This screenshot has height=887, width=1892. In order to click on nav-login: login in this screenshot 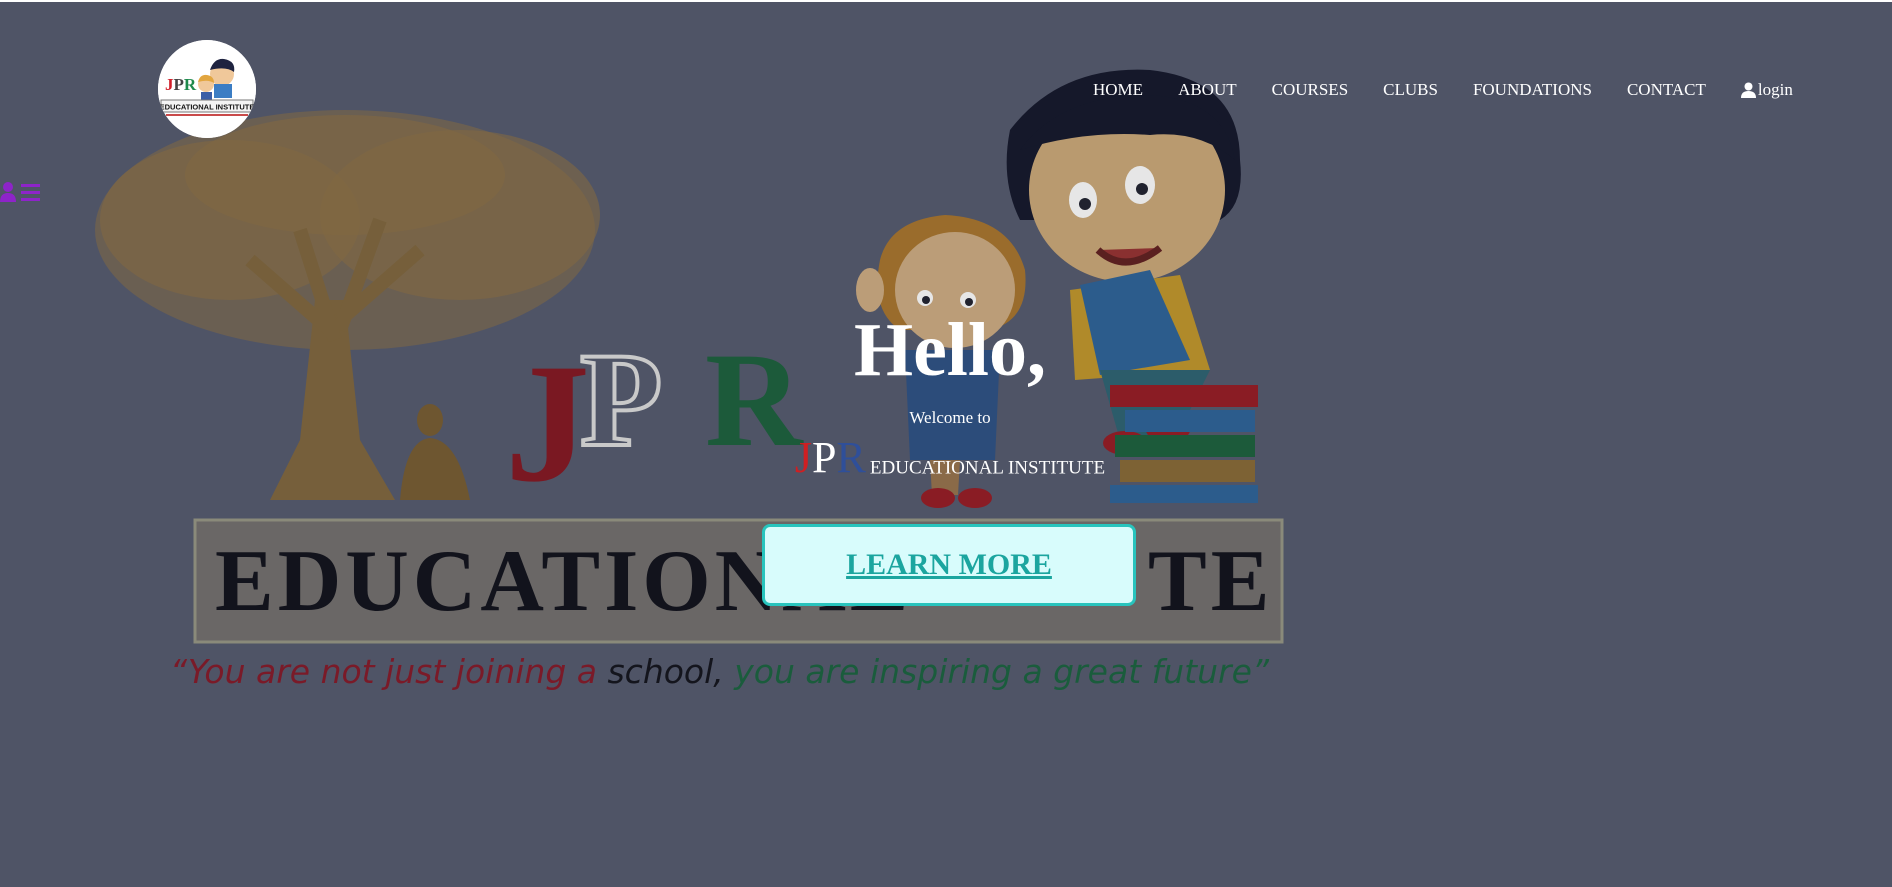, I will do `click(1766, 90)`.